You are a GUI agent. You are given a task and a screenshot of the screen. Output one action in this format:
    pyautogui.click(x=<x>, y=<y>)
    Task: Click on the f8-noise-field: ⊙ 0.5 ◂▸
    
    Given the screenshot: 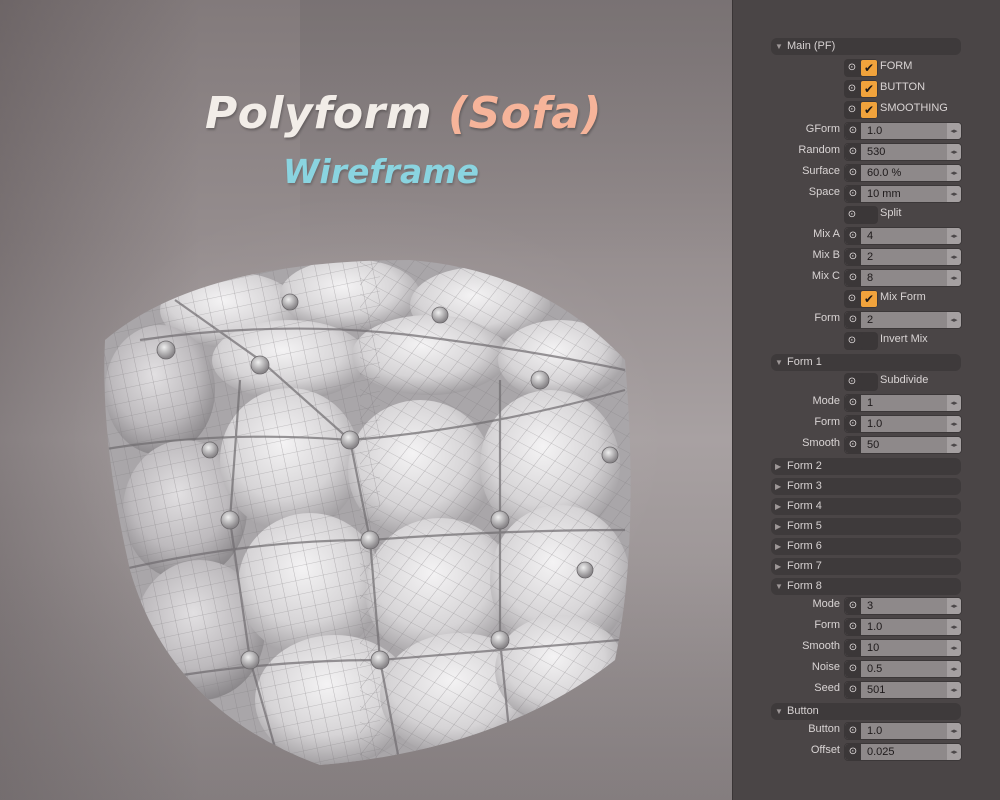 What is the action you would take?
    pyautogui.click(x=903, y=669)
    